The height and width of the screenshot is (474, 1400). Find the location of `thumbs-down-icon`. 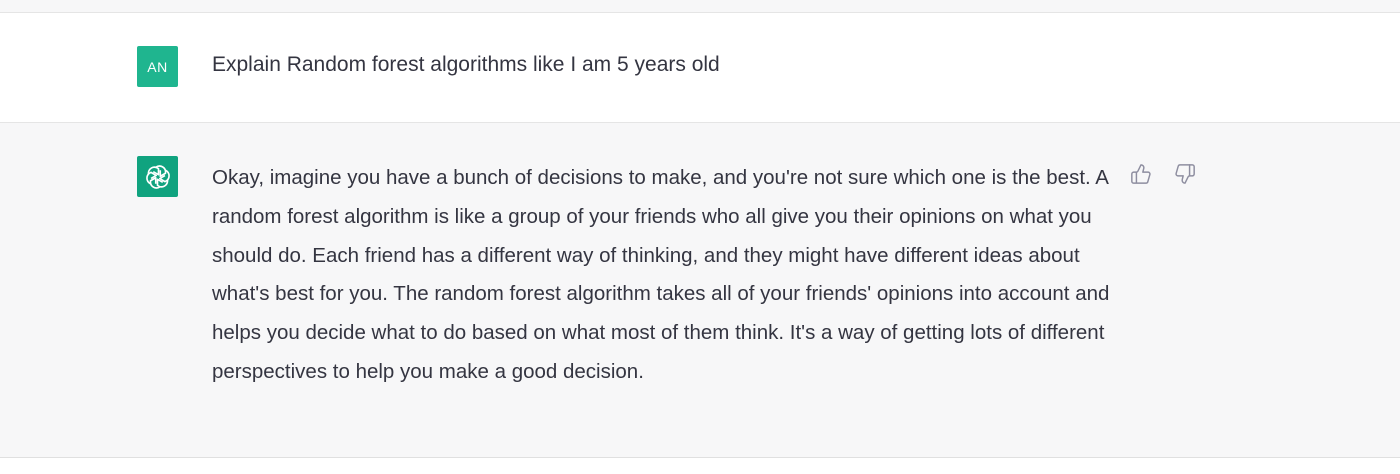

thumbs-down-icon is located at coordinates (1185, 174).